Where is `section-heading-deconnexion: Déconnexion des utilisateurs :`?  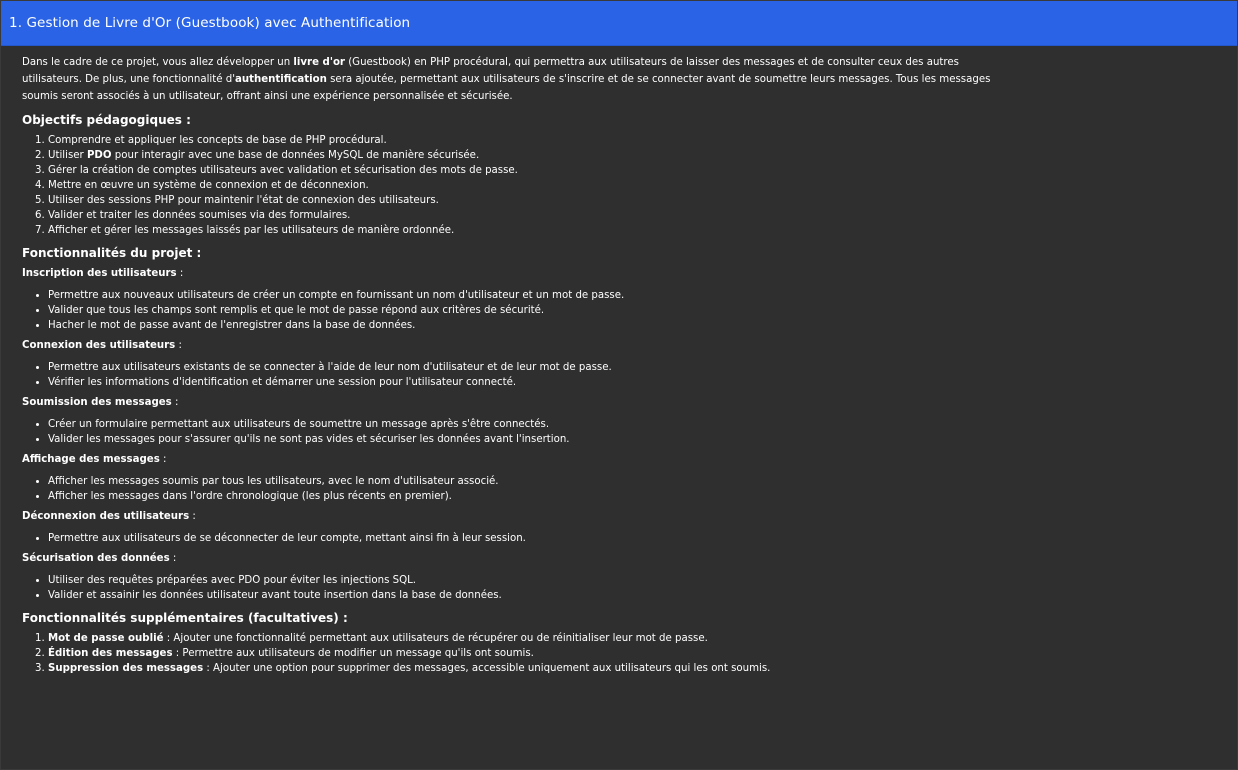
section-heading-deconnexion: Déconnexion des utilisateurs : is located at coordinates (522, 516).